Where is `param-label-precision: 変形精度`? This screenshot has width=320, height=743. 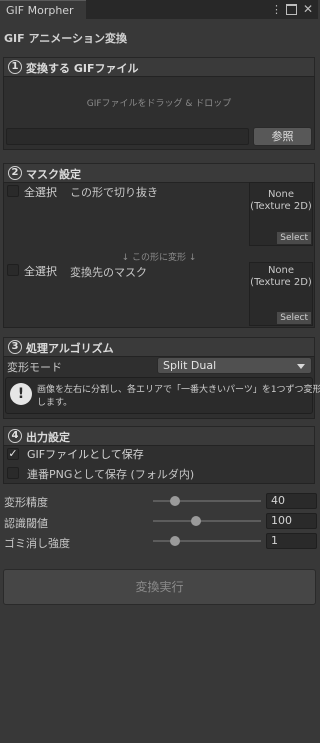 param-label-precision: 変形精度 is located at coordinates (26, 502).